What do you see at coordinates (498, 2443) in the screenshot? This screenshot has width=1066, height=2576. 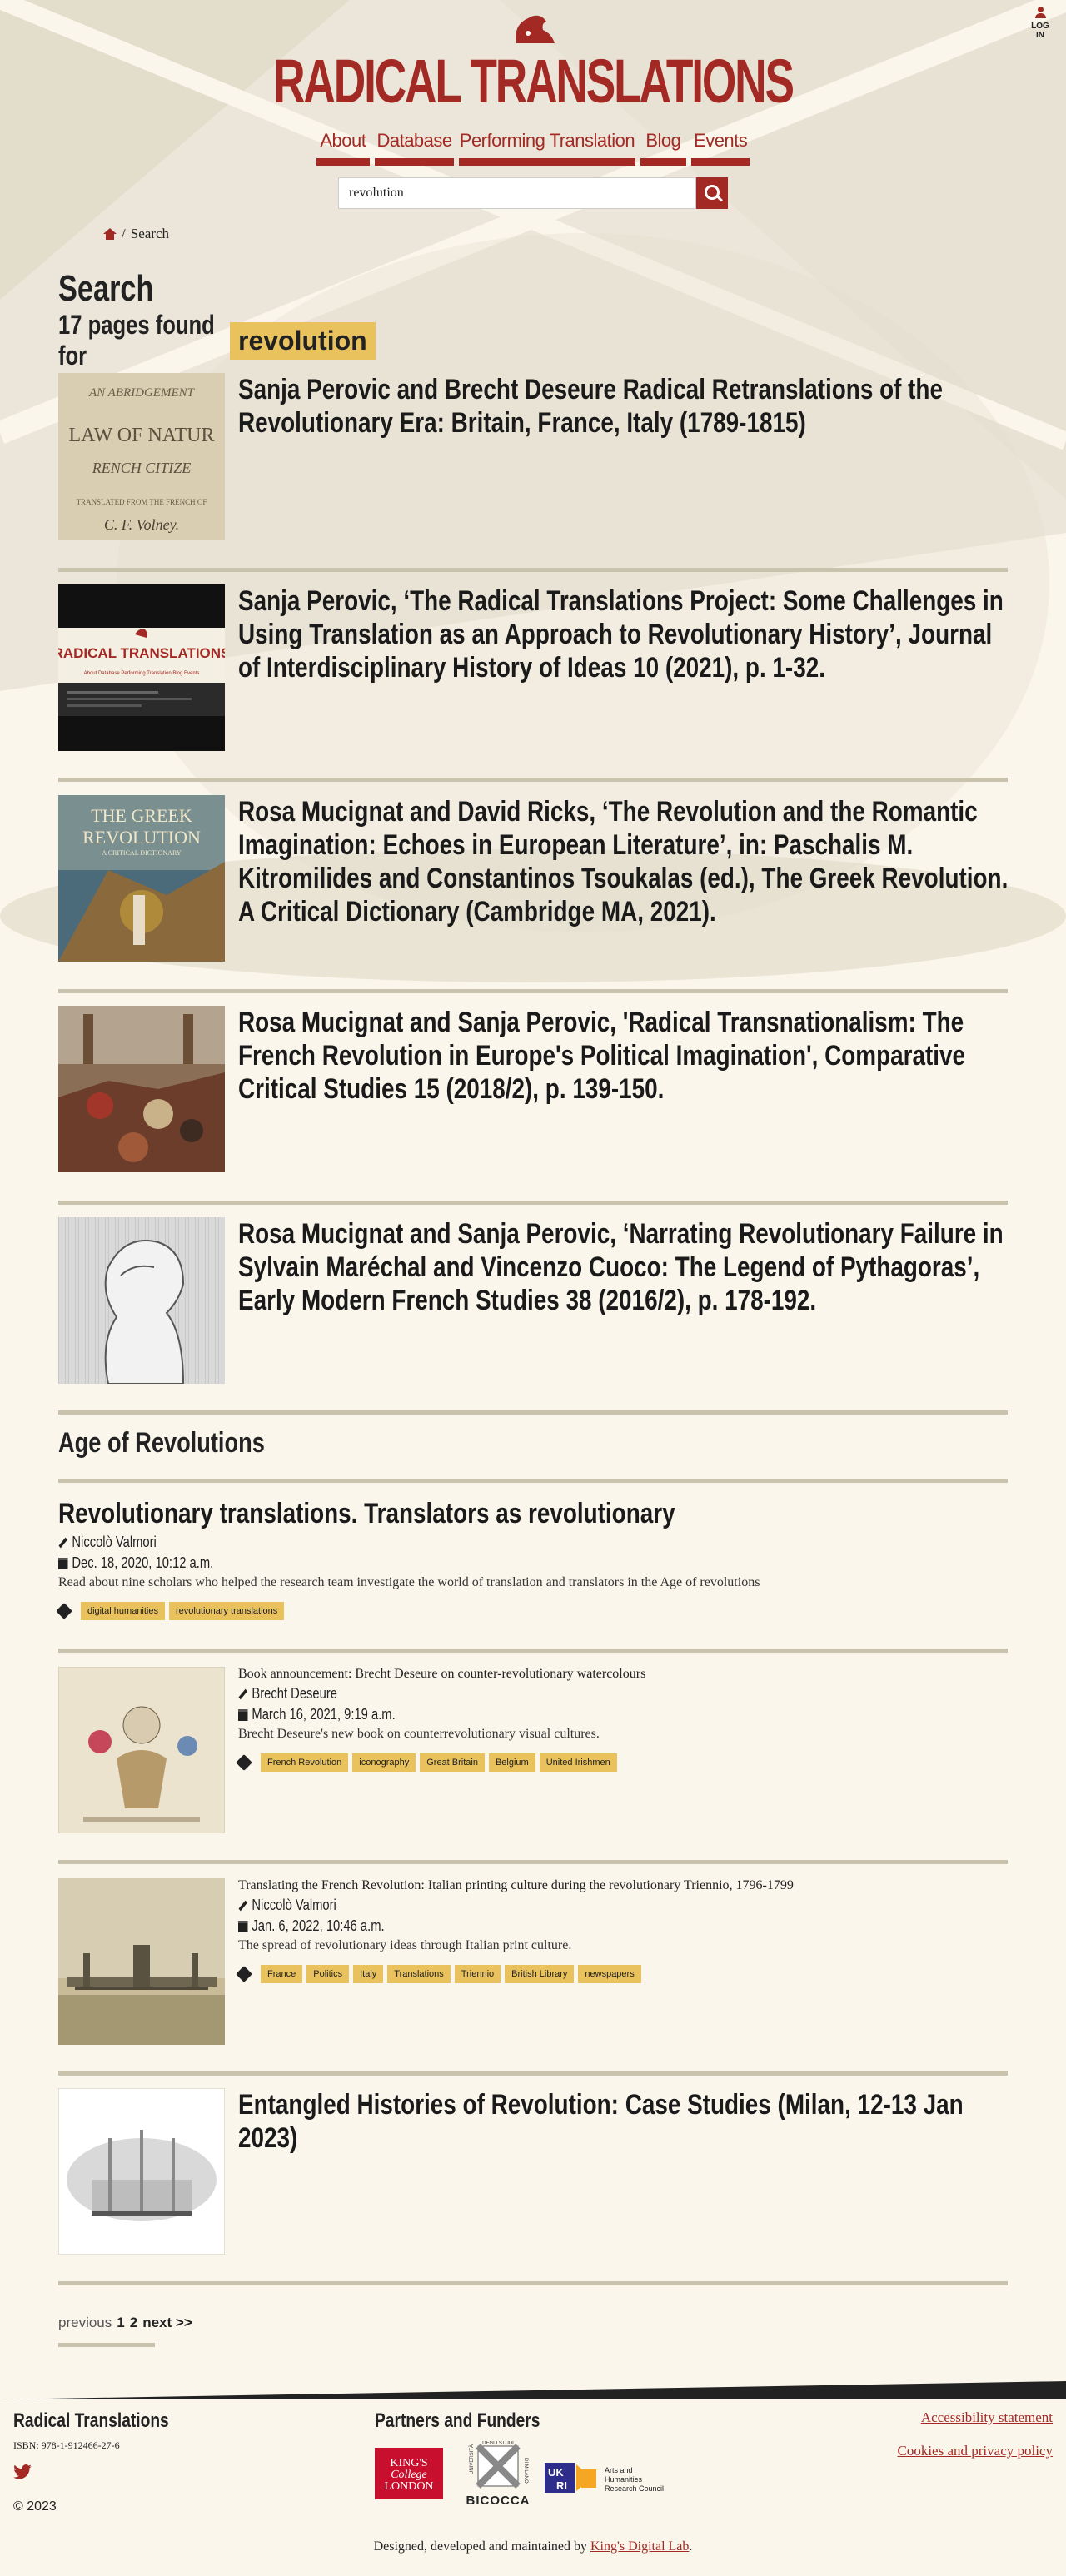 I see `svg-text: DEGLI STUDI` at bounding box center [498, 2443].